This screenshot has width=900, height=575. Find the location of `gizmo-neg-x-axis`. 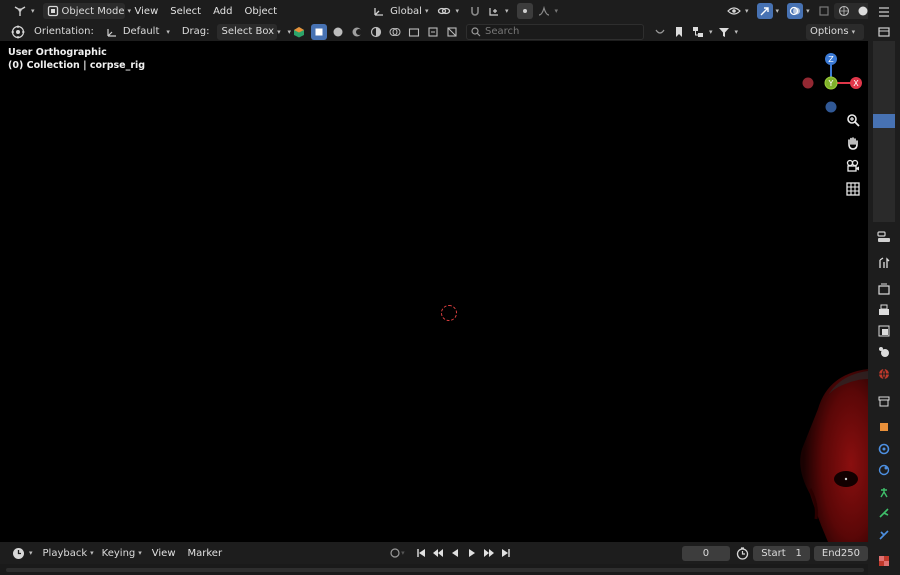

gizmo-neg-x-axis is located at coordinates (808, 83).